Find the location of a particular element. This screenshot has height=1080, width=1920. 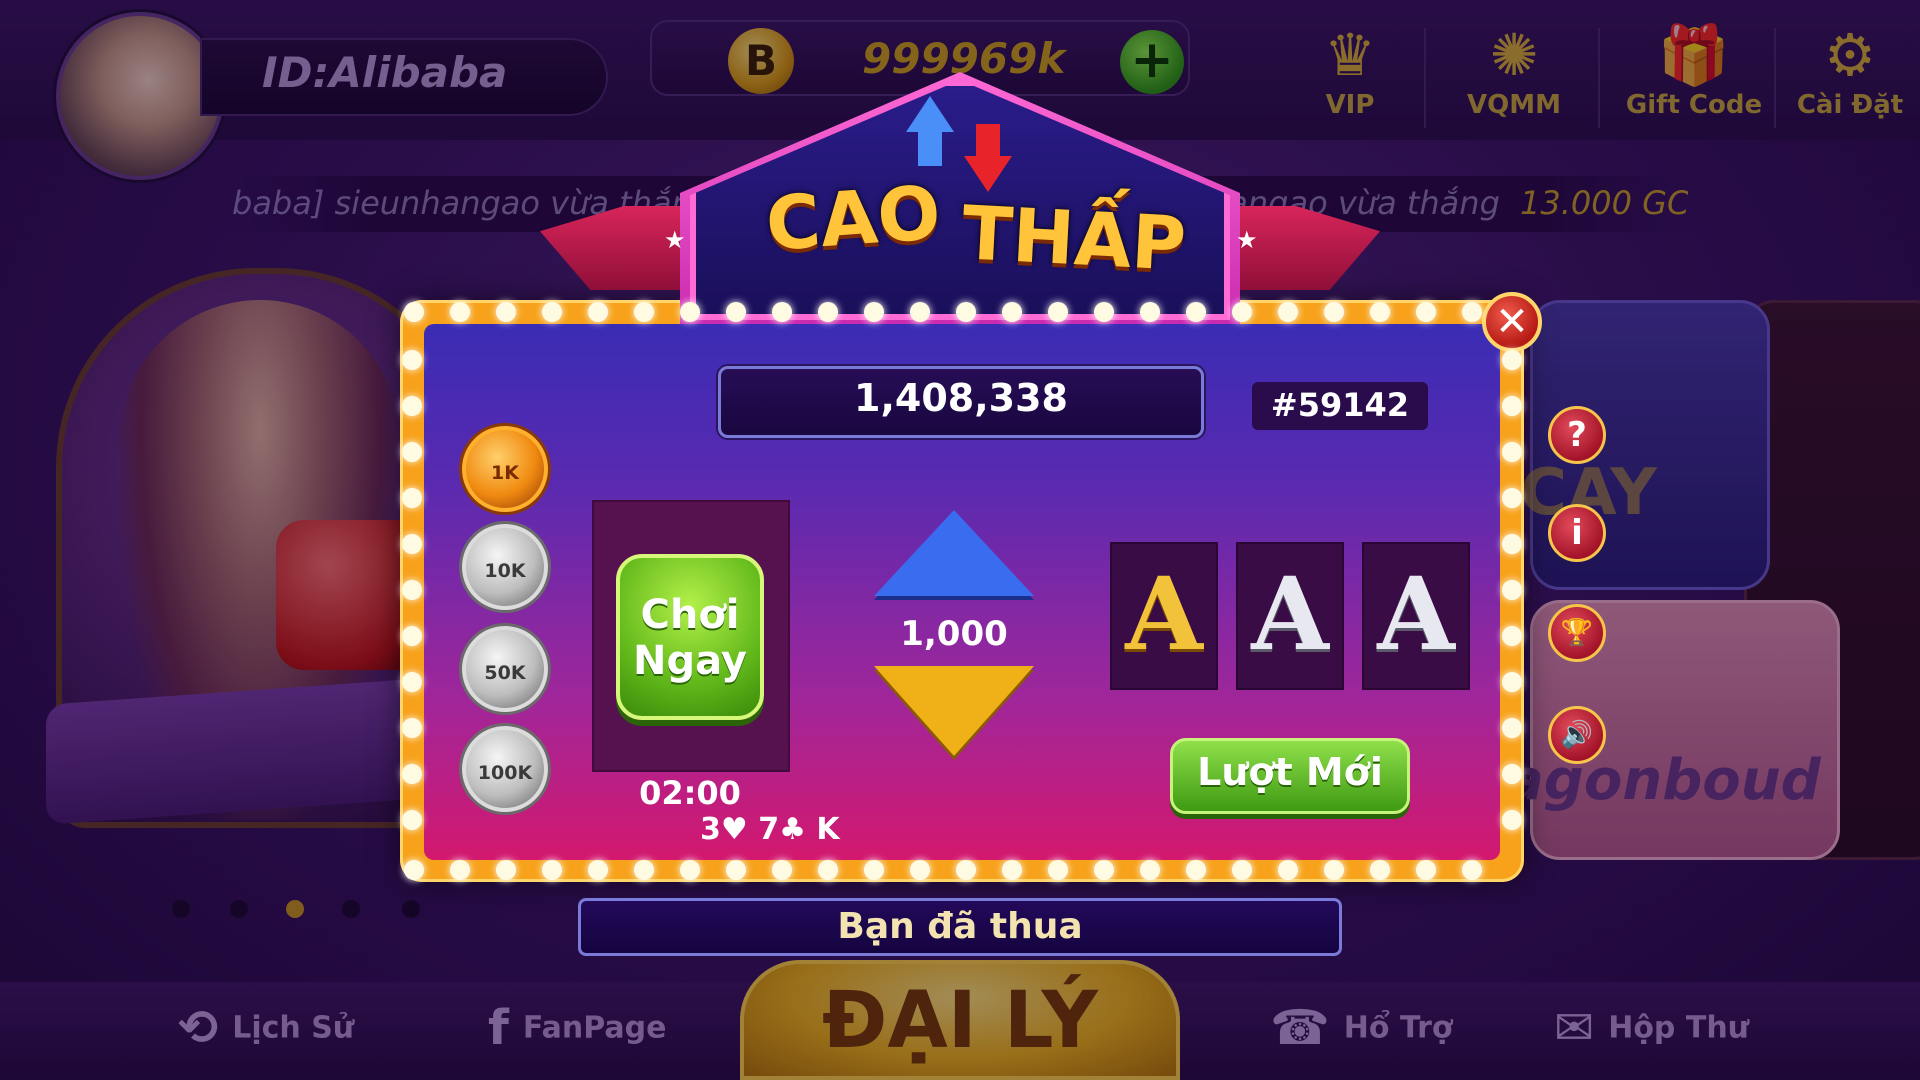

timer: 02:00 is located at coordinates (690, 793).